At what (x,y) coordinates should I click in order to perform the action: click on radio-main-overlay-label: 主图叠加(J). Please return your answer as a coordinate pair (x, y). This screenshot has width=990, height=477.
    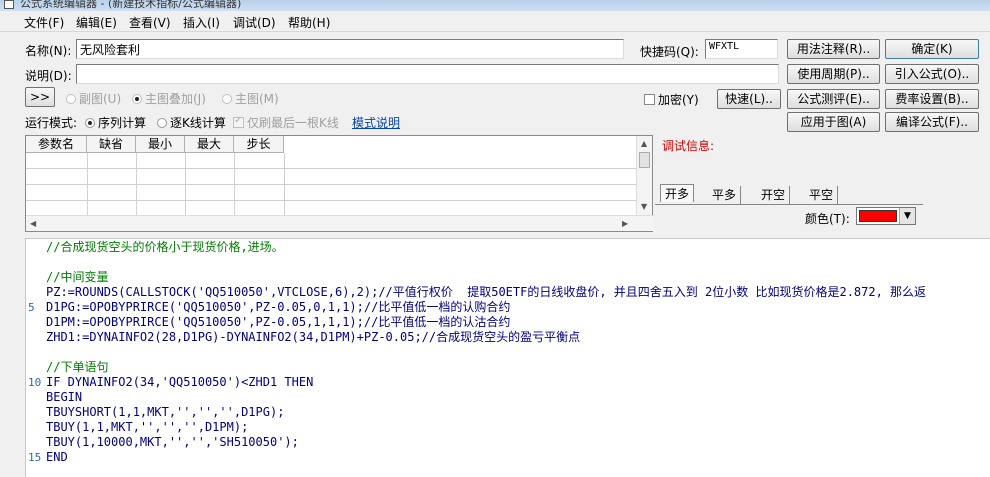
    Looking at the image, I should click on (175, 99).